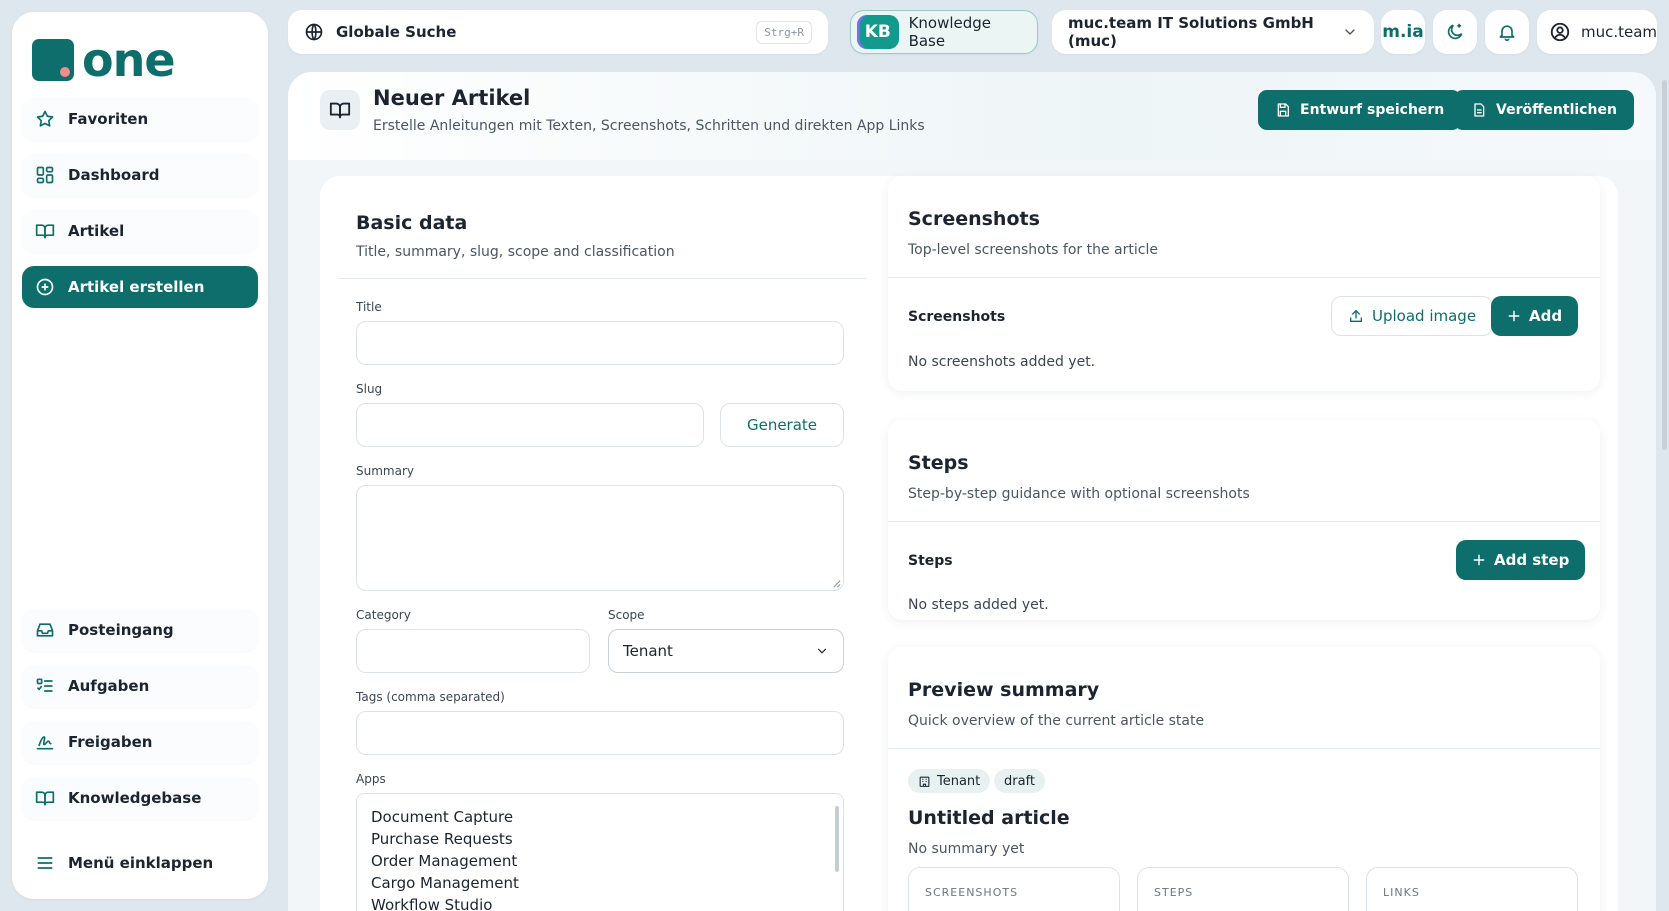 The image size is (1669, 911). What do you see at coordinates (1014, 889) in the screenshot?
I see `screenshots-stat: SCREENSHOTS` at bounding box center [1014, 889].